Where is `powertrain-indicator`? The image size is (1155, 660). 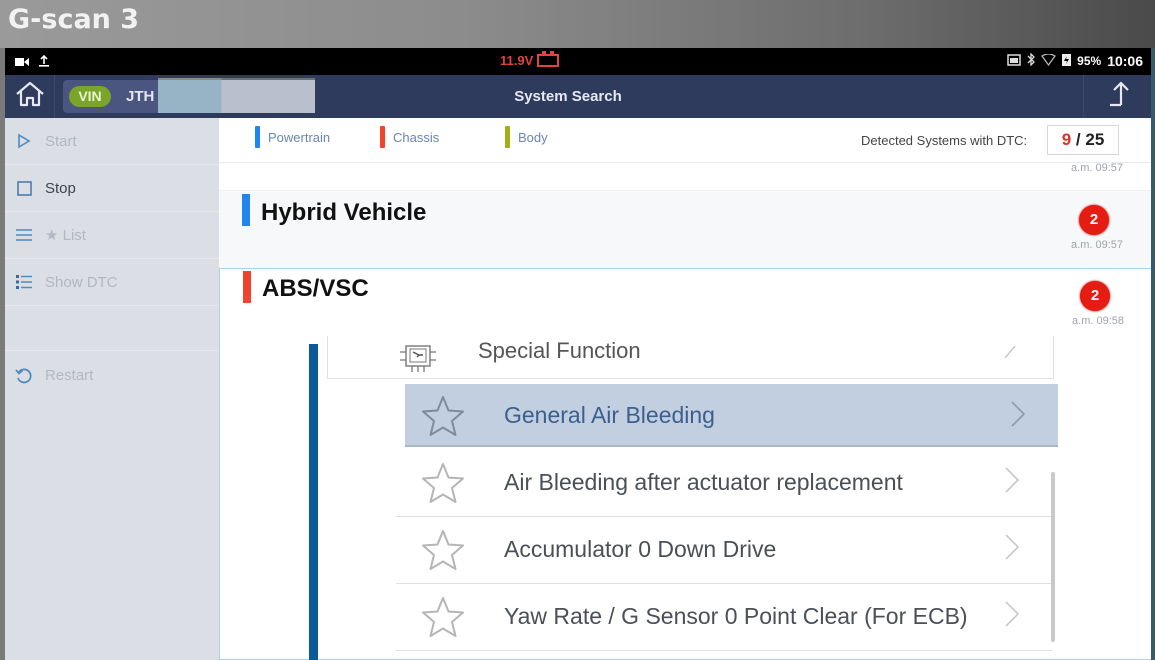
powertrain-indicator is located at coordinates (246, 210).